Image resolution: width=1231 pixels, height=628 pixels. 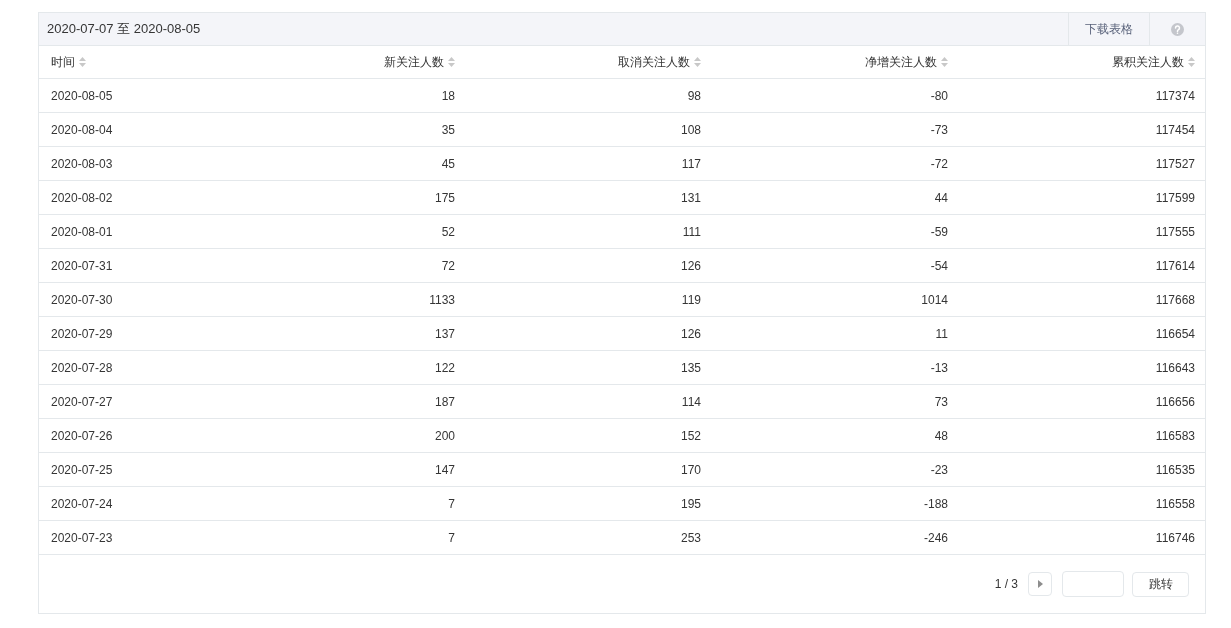 What do you see at coordinates (1175, 503) in the screenshot?
I see `table-cell: 116558` at bounding box center [1175, 503].